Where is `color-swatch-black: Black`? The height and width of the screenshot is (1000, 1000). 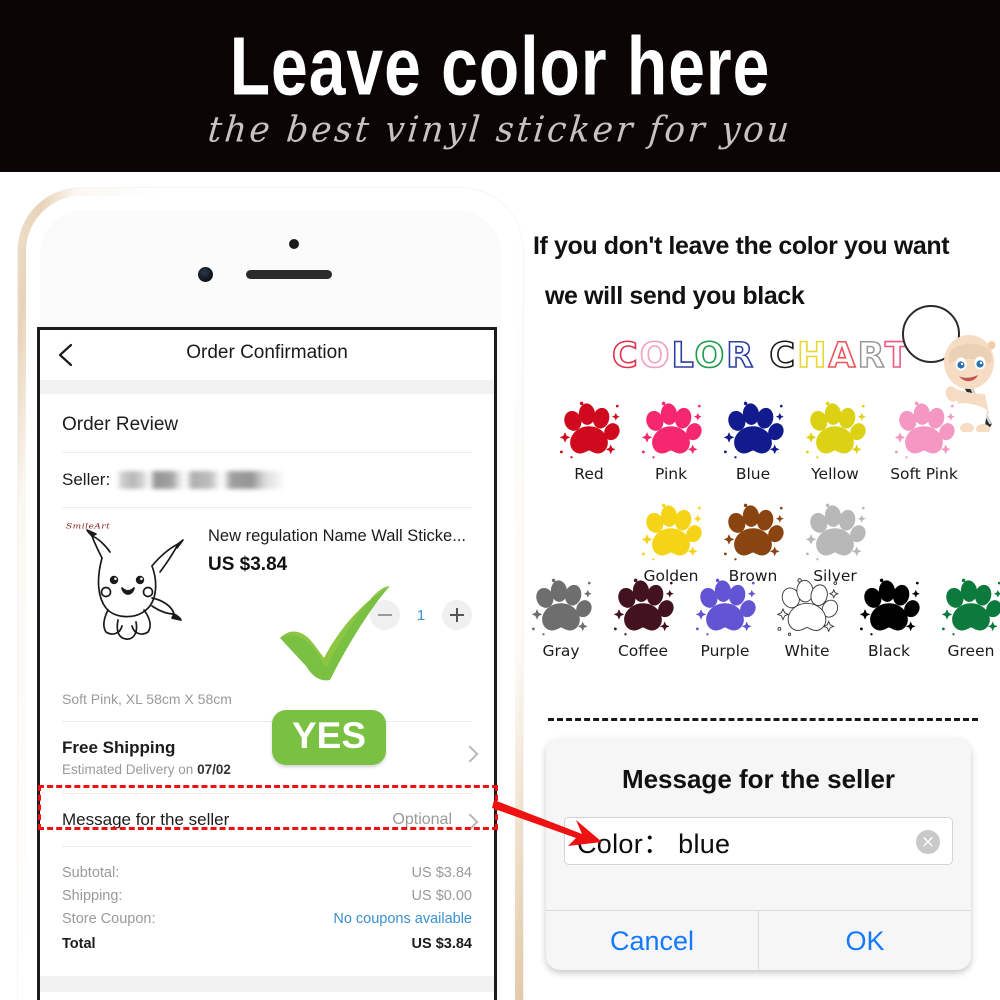 color-swatch-black: Black is located at coordinates (889, 617).